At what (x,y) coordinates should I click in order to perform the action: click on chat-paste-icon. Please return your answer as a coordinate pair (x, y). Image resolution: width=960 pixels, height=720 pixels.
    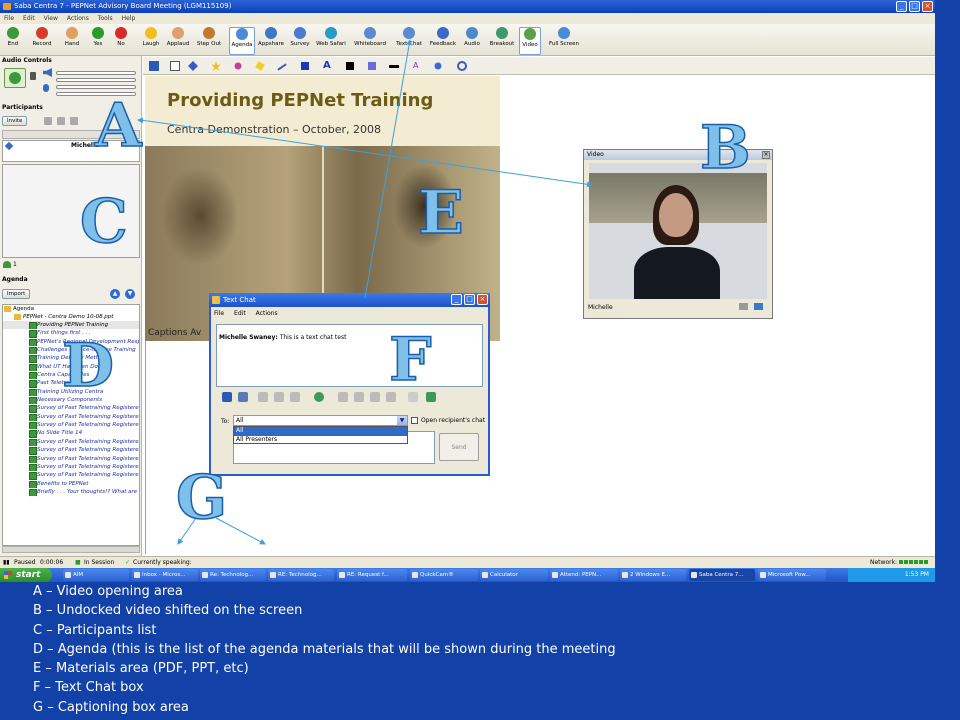
    Looking at the image, I should click on (295, 397).